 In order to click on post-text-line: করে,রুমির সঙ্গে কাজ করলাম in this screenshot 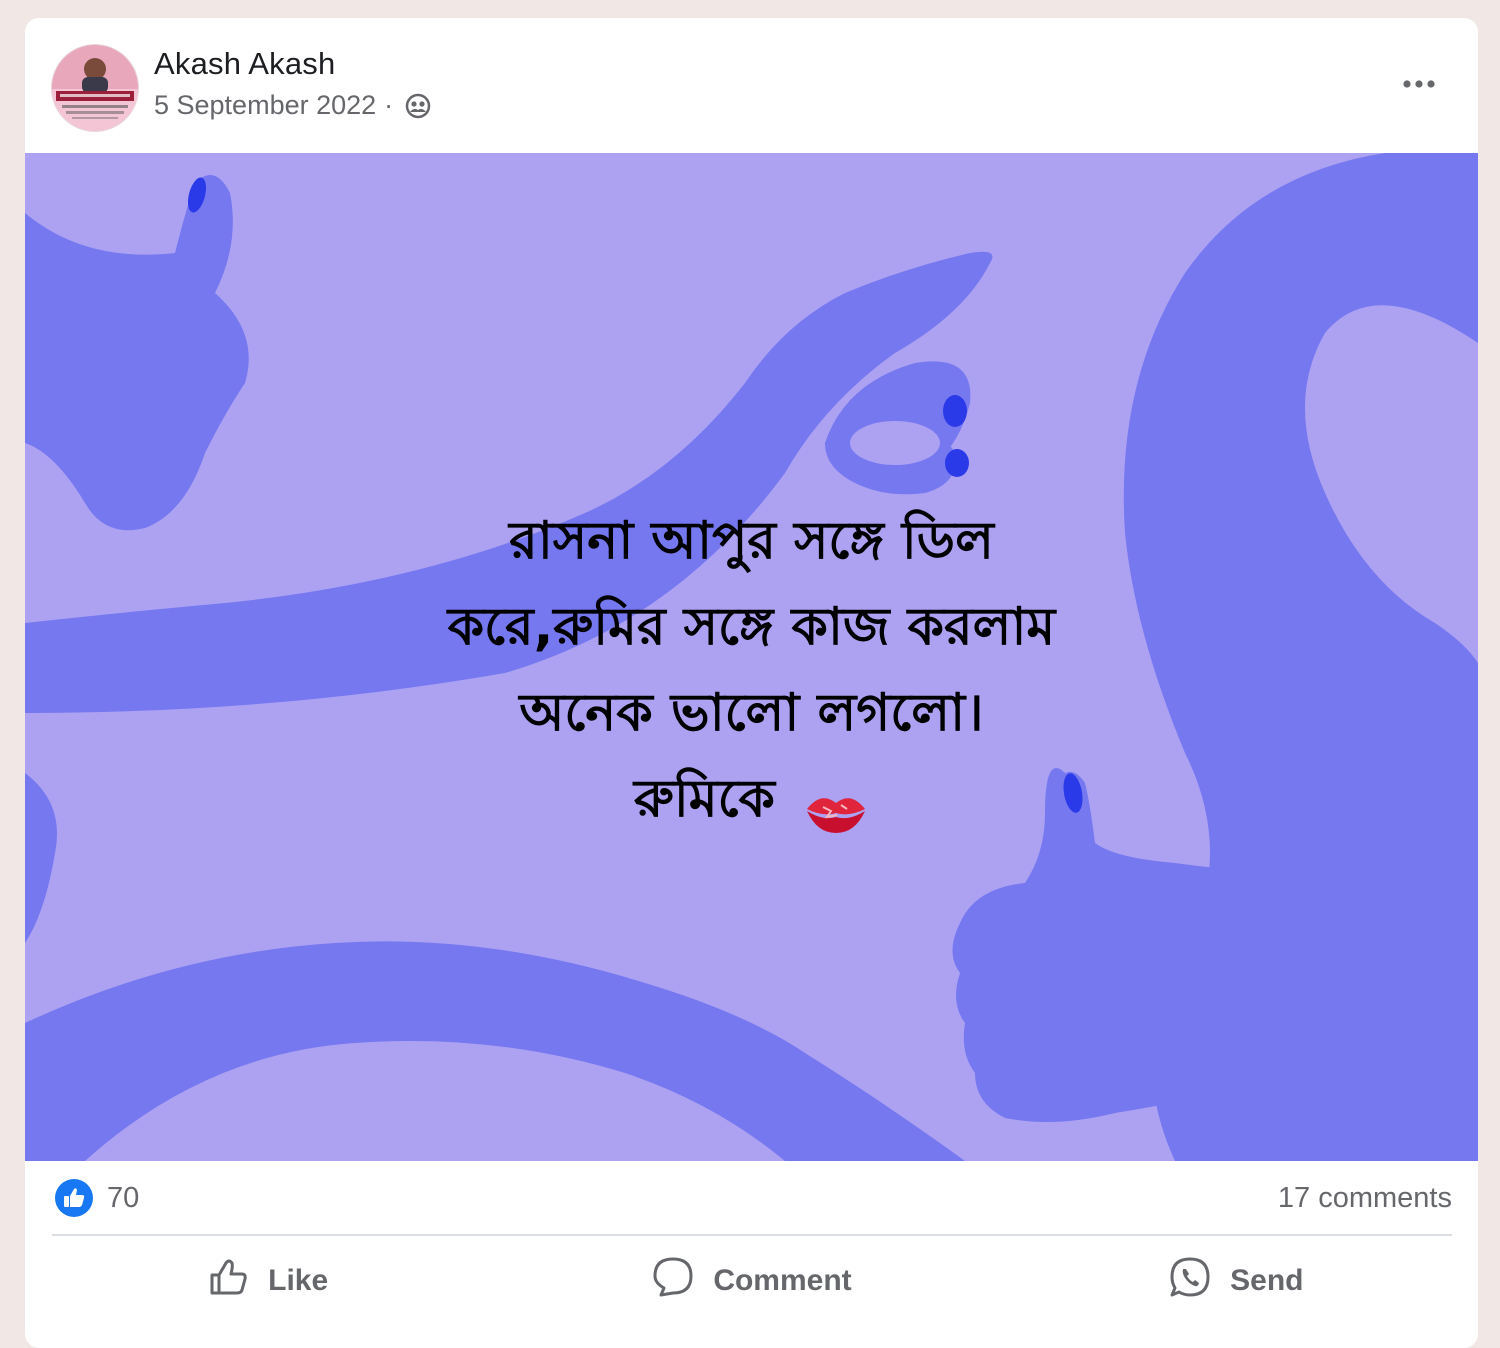, I will do `click(751, 627)`.